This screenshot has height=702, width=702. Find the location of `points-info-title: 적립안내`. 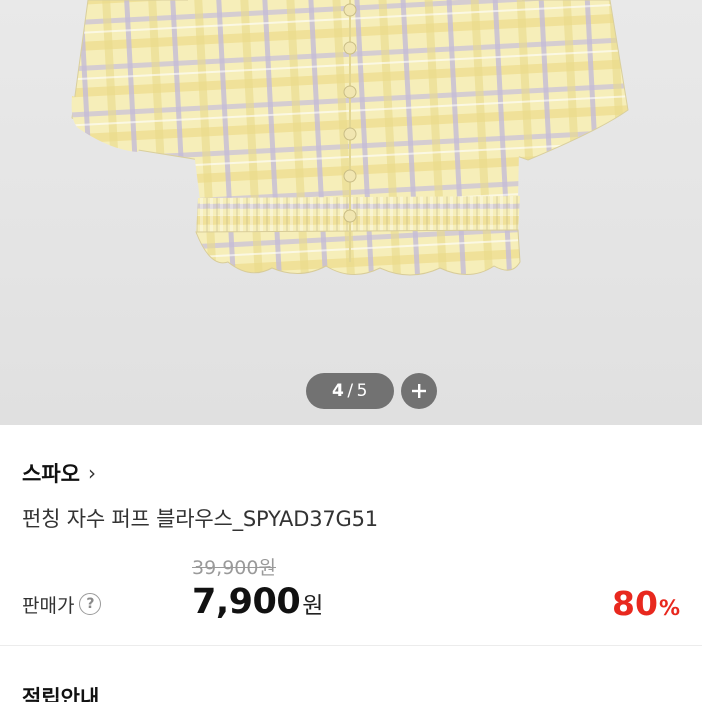

points-info-title: 적립안내 is located at coordinates (61, 694).